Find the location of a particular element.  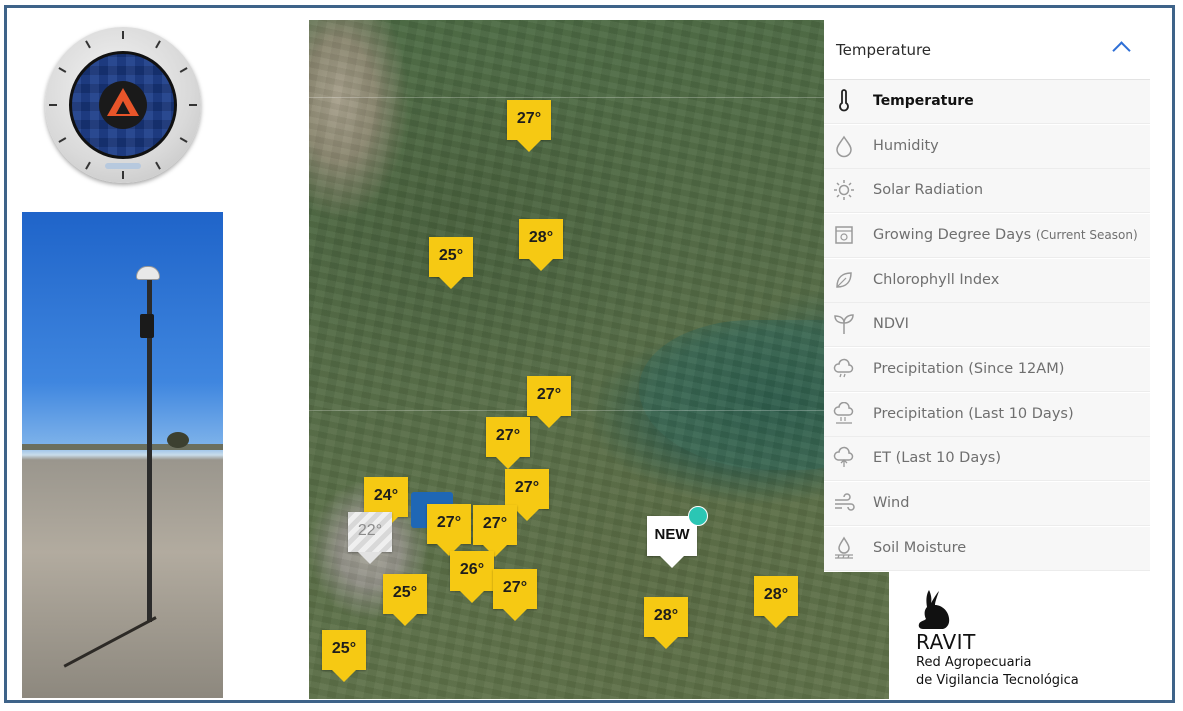

dropdown-item-label: Temperature is located at coordinates (923, 101).